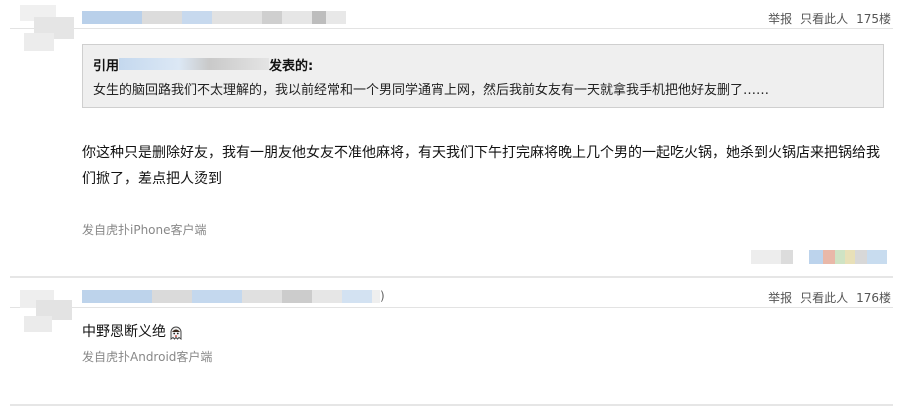  What do you see at coordinates (432, 332) in the screenshot?
I see `post-content: 中野恩断义绝` at bounding box center [432, 332].